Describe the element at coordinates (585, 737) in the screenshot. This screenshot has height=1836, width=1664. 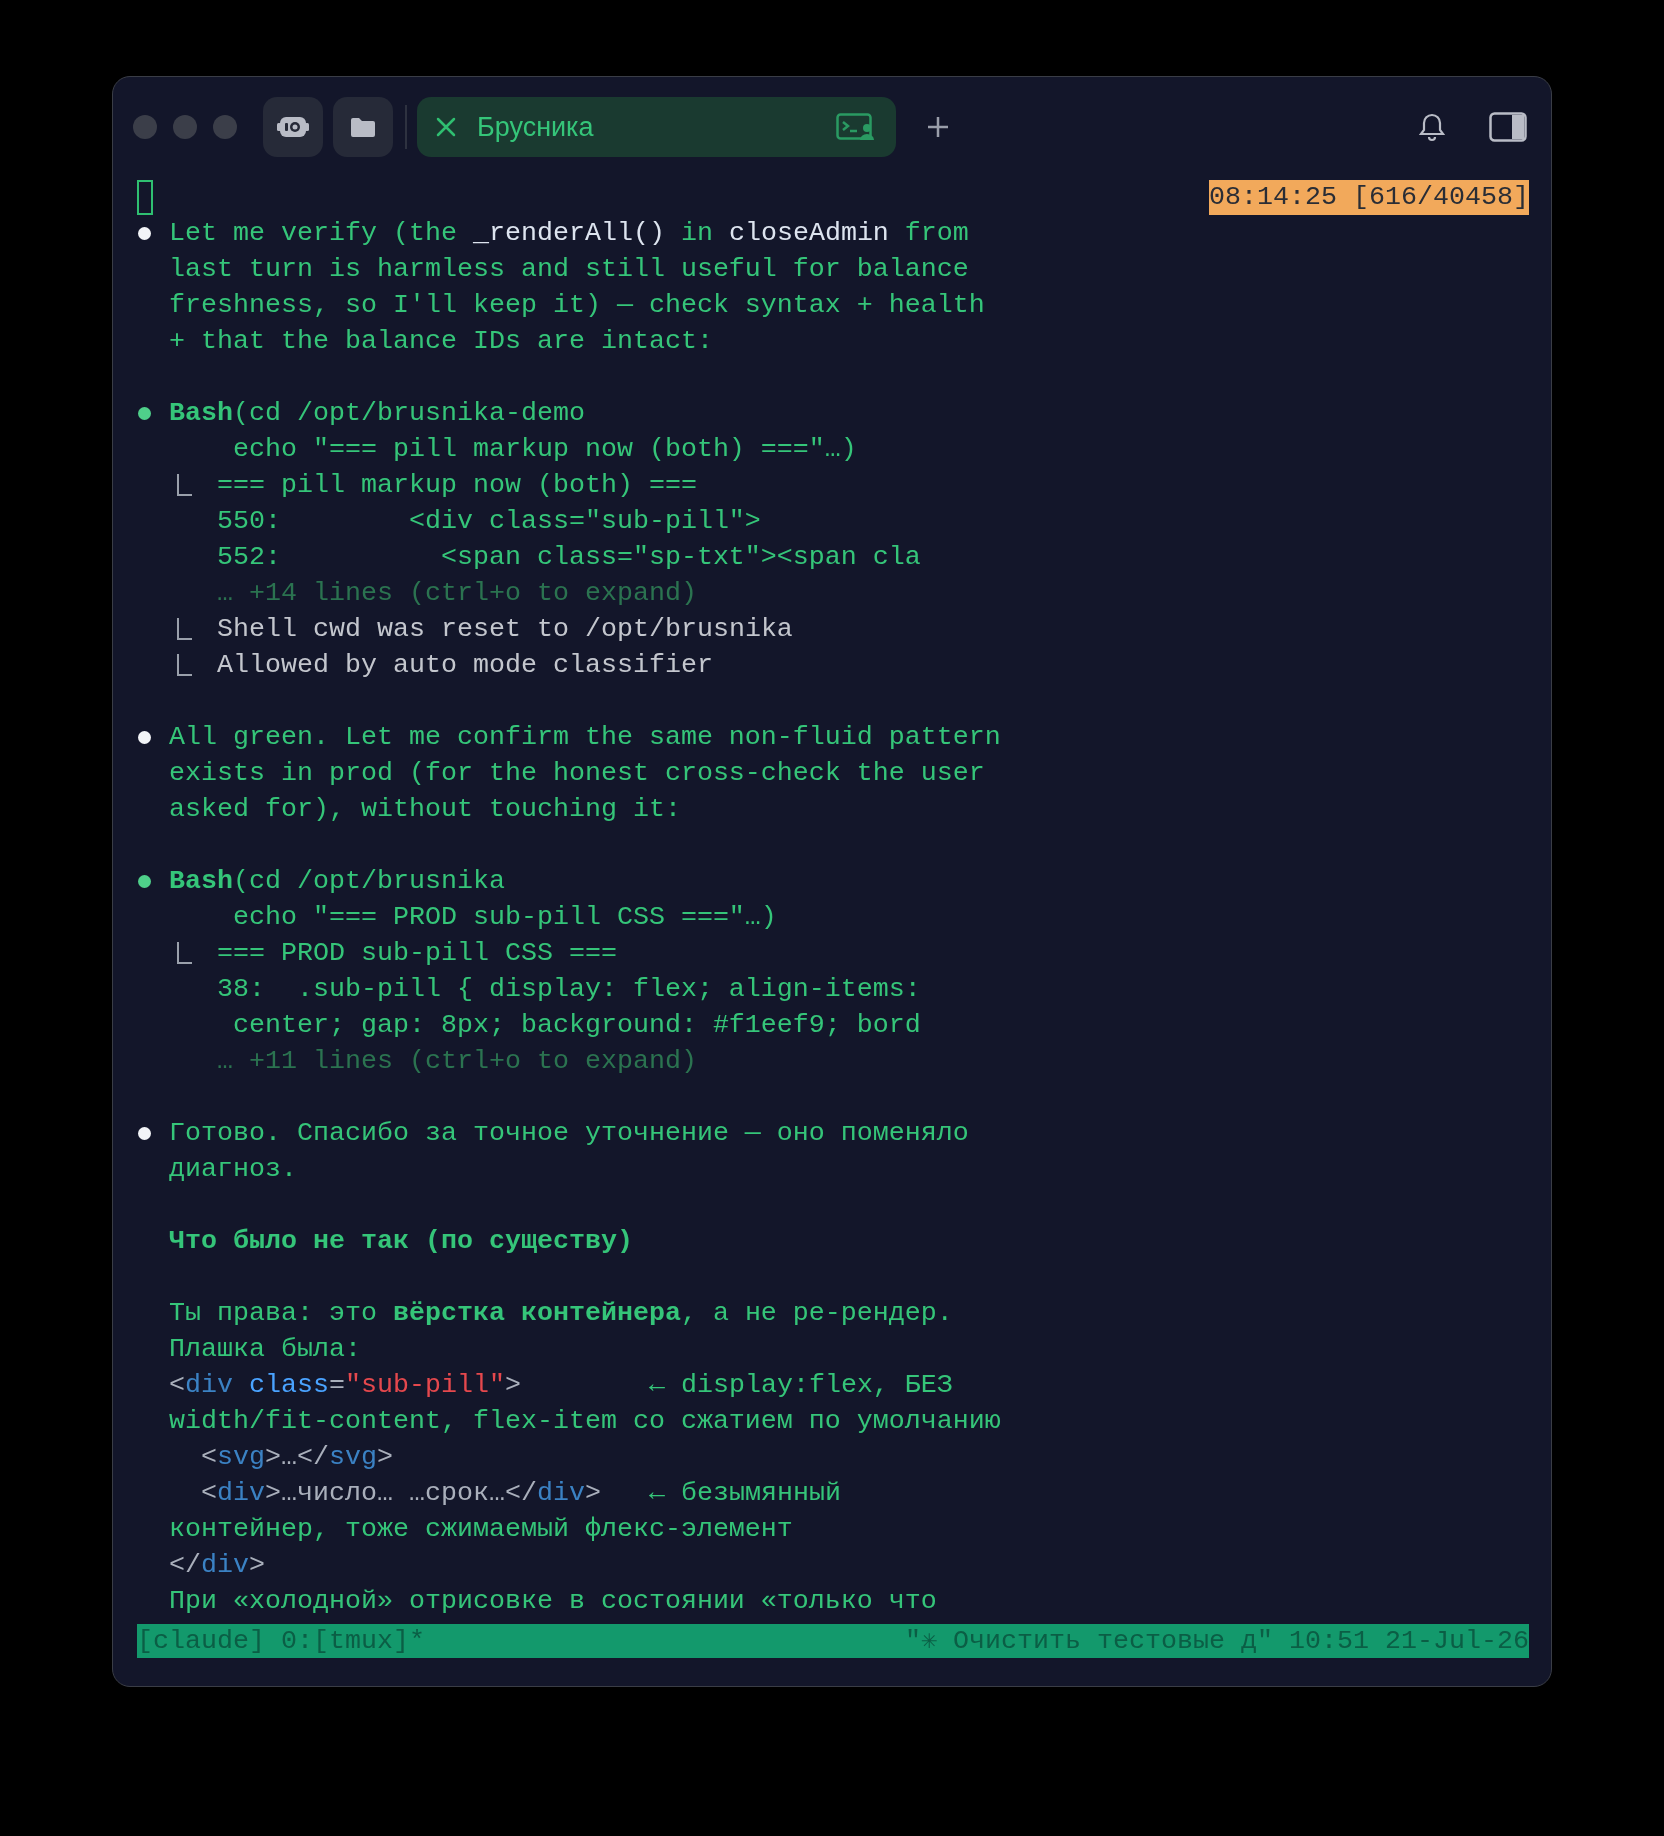
I see `message-text: All green. Let me confirm the same non-fluid pattern` at that location.